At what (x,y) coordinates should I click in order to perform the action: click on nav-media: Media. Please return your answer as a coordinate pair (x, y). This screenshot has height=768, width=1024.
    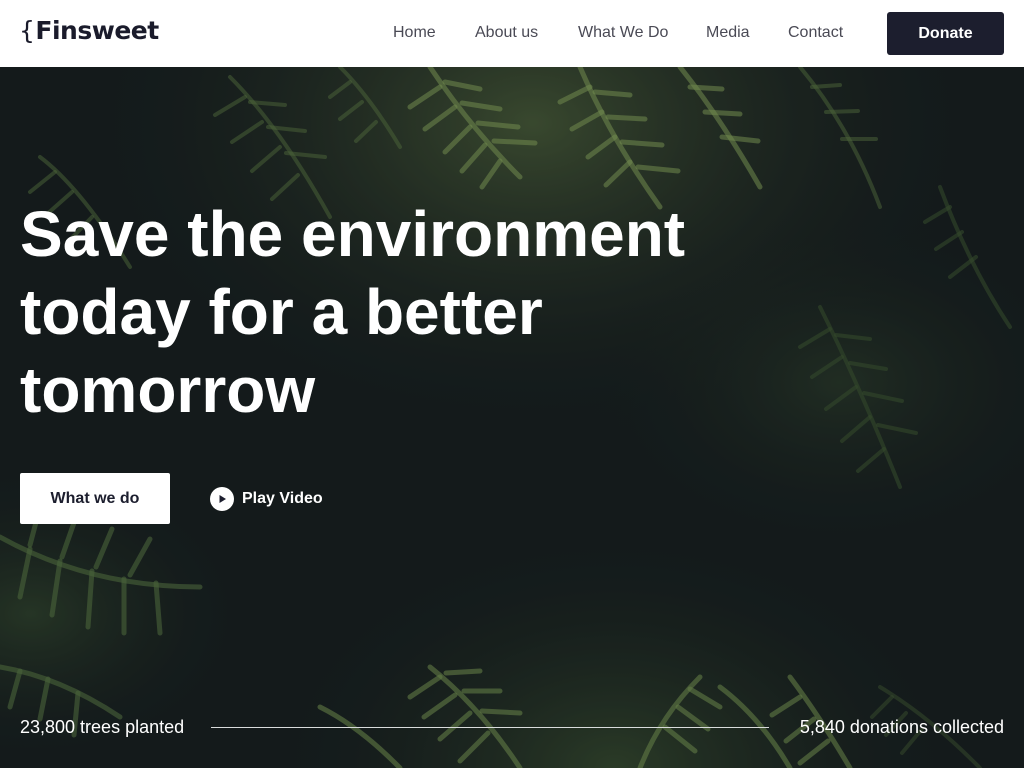
    Looking at the image, I should click on (728, 33).